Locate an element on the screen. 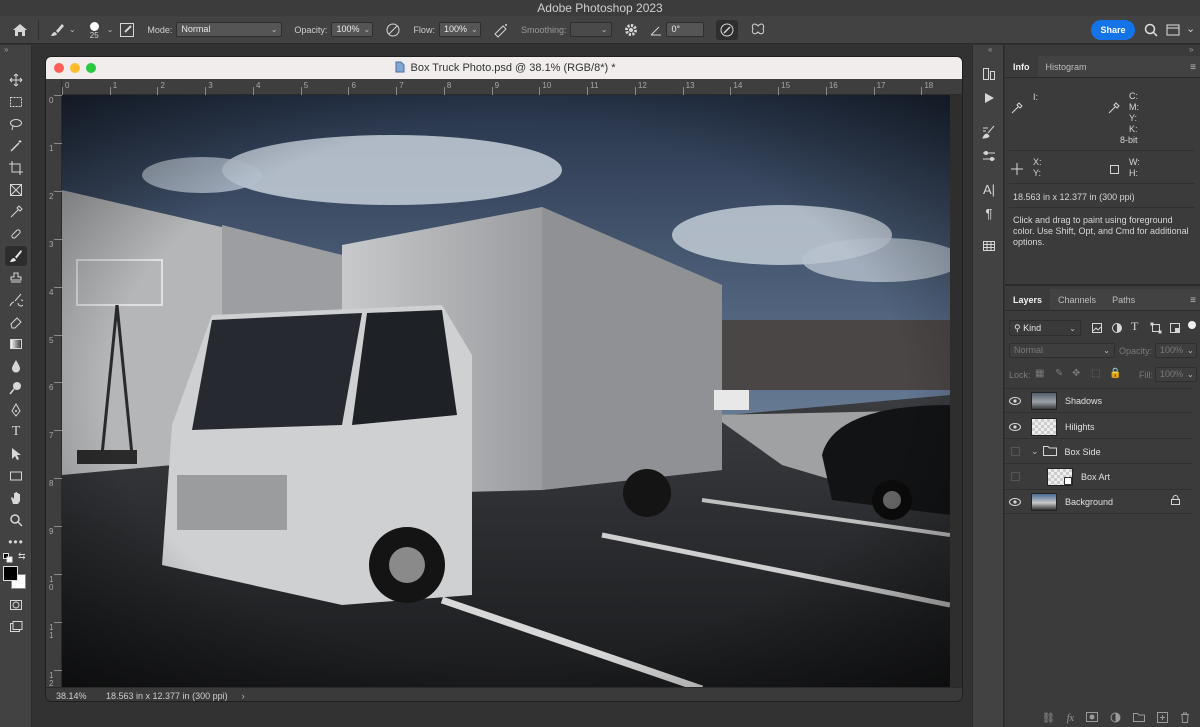  default-colors-icon is located at coordinates (8, 559).